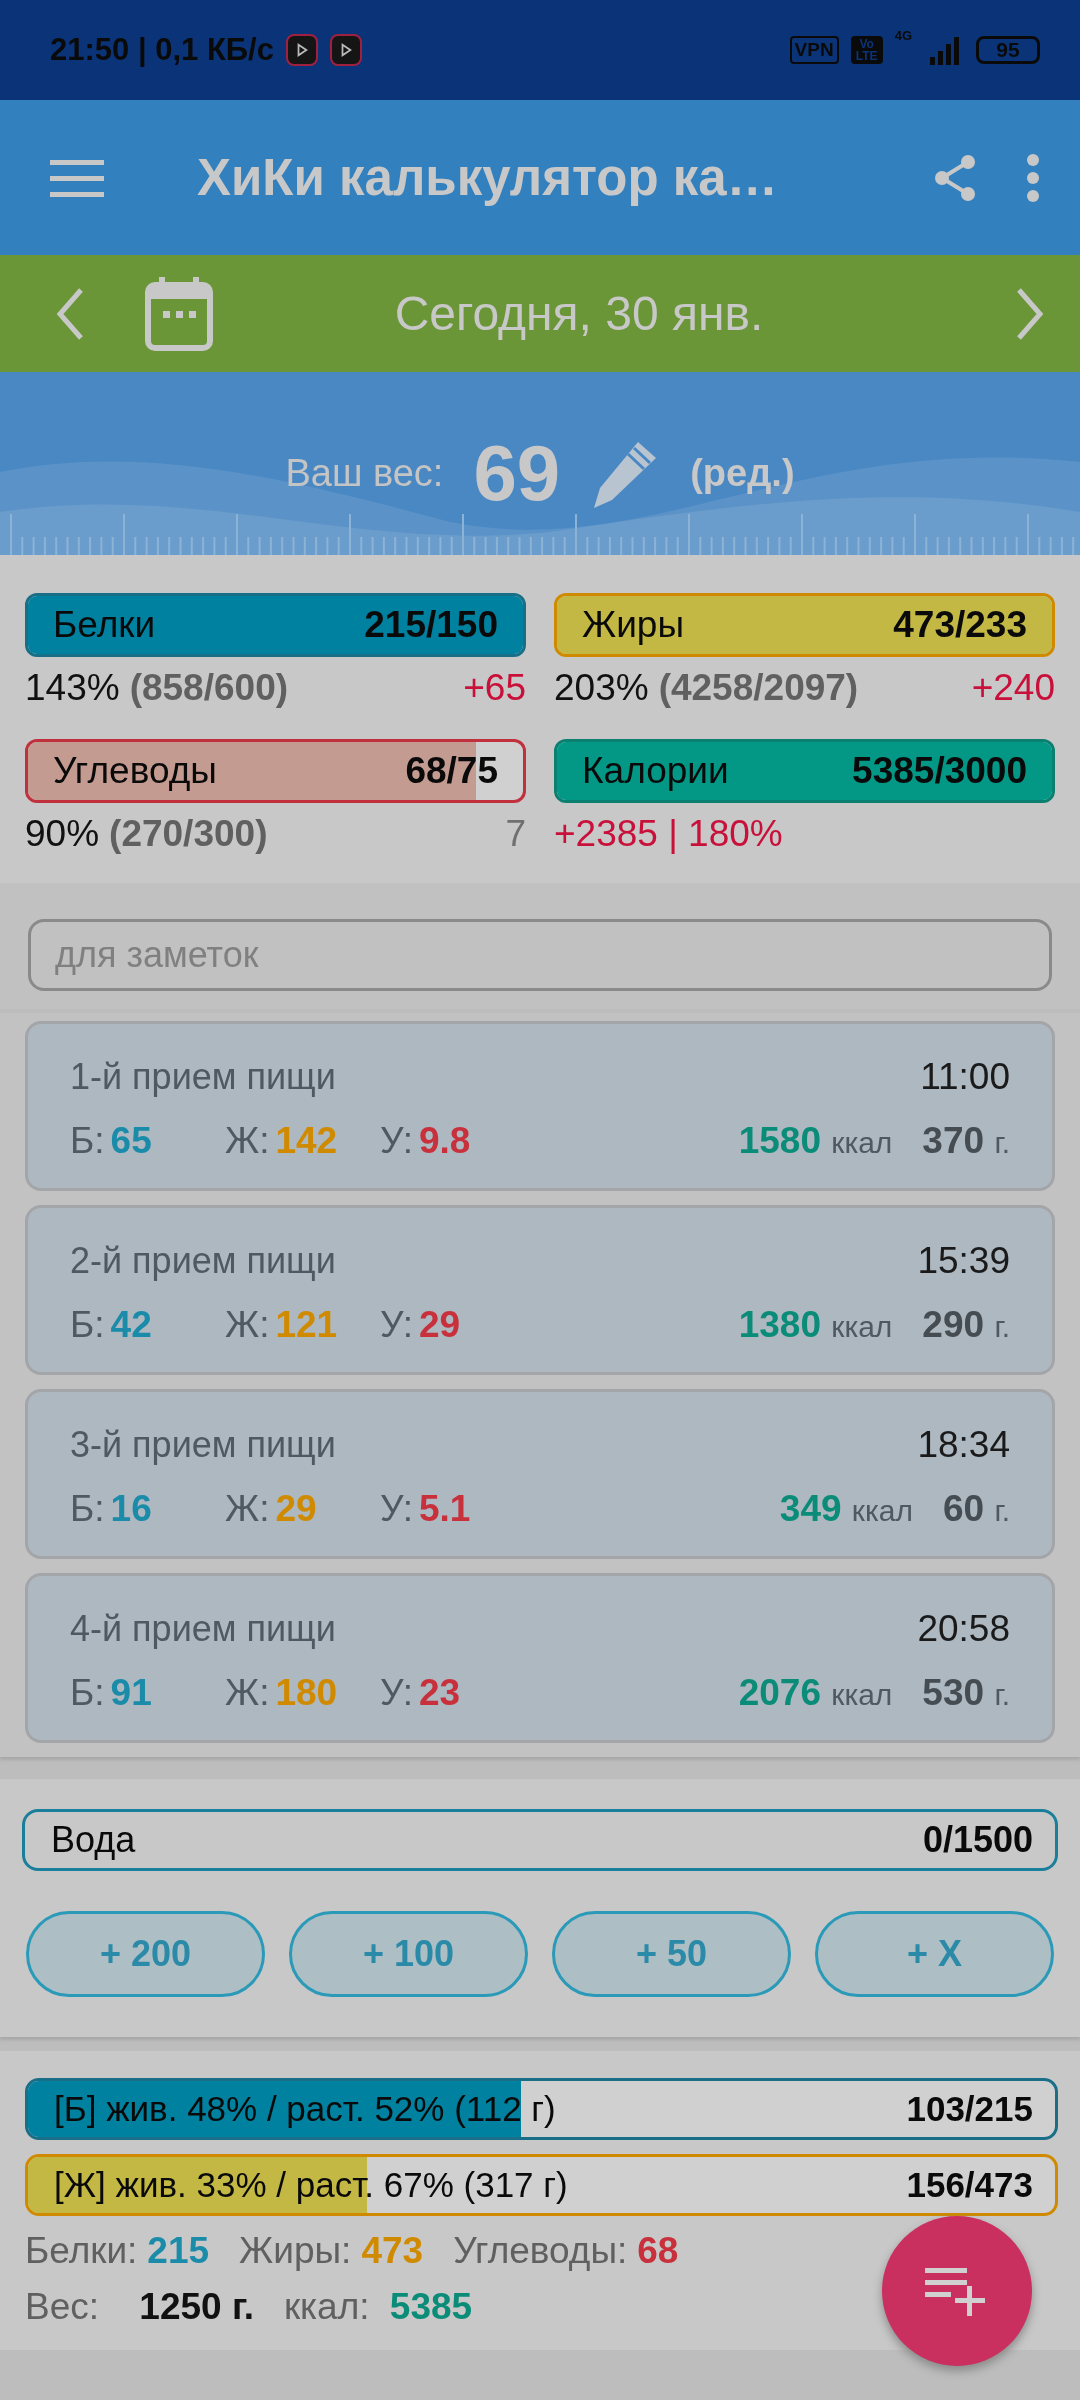  Describe the element at coordinates (939, 771) in the screenshot. I see `macro-value: 5385/3000` at that location.